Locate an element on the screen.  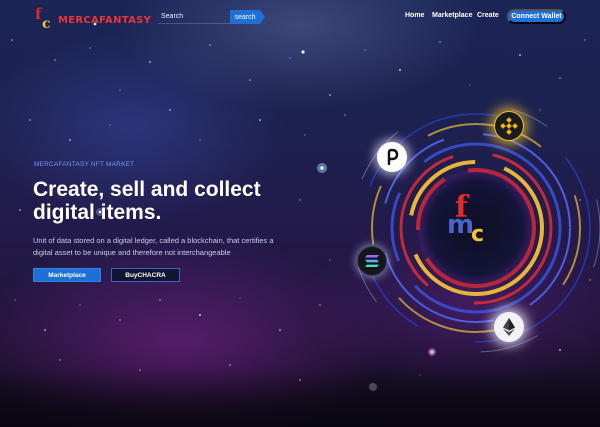
brand-logo: f c MERCAFANTASY is located at coordinates (93, 19).